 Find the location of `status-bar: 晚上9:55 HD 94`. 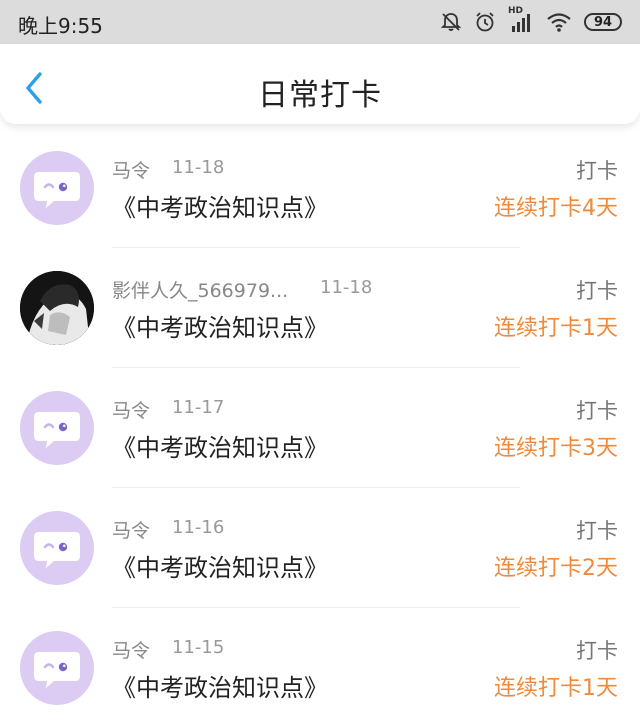

status-bar: 晚上9:55 HD 94 is located at coordinates (320, 22).